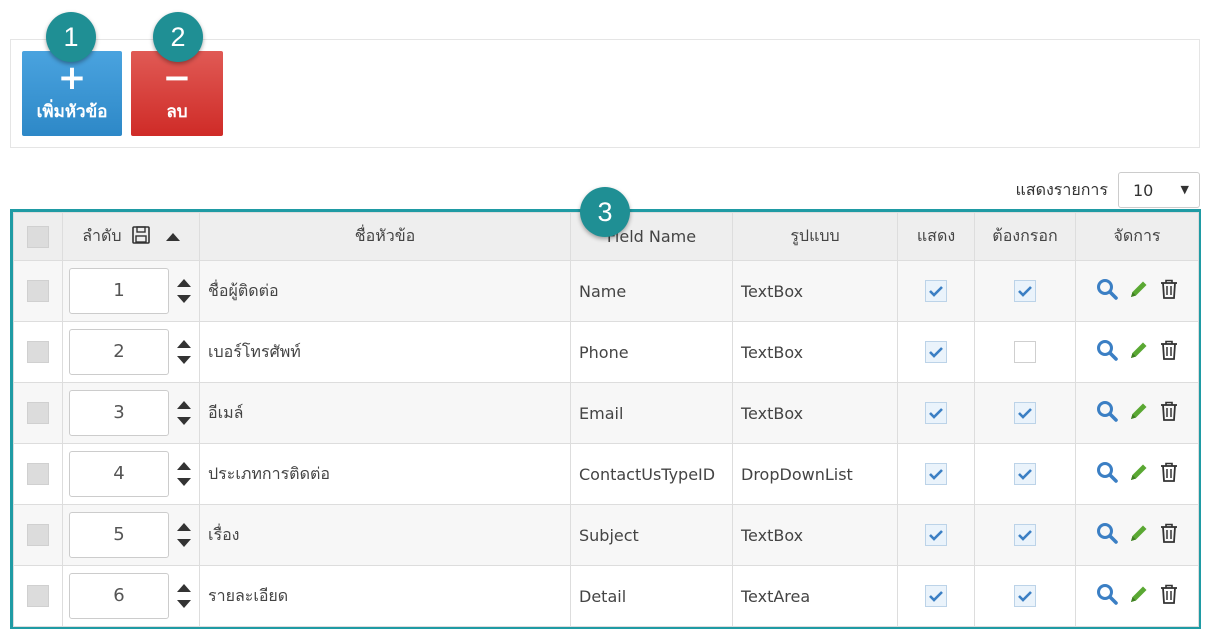 Image resolution: width=1213 pixels, height=638 pixels. I want to click on row-title: ชื่อผู้ติดต่อ, so click(385, 291).